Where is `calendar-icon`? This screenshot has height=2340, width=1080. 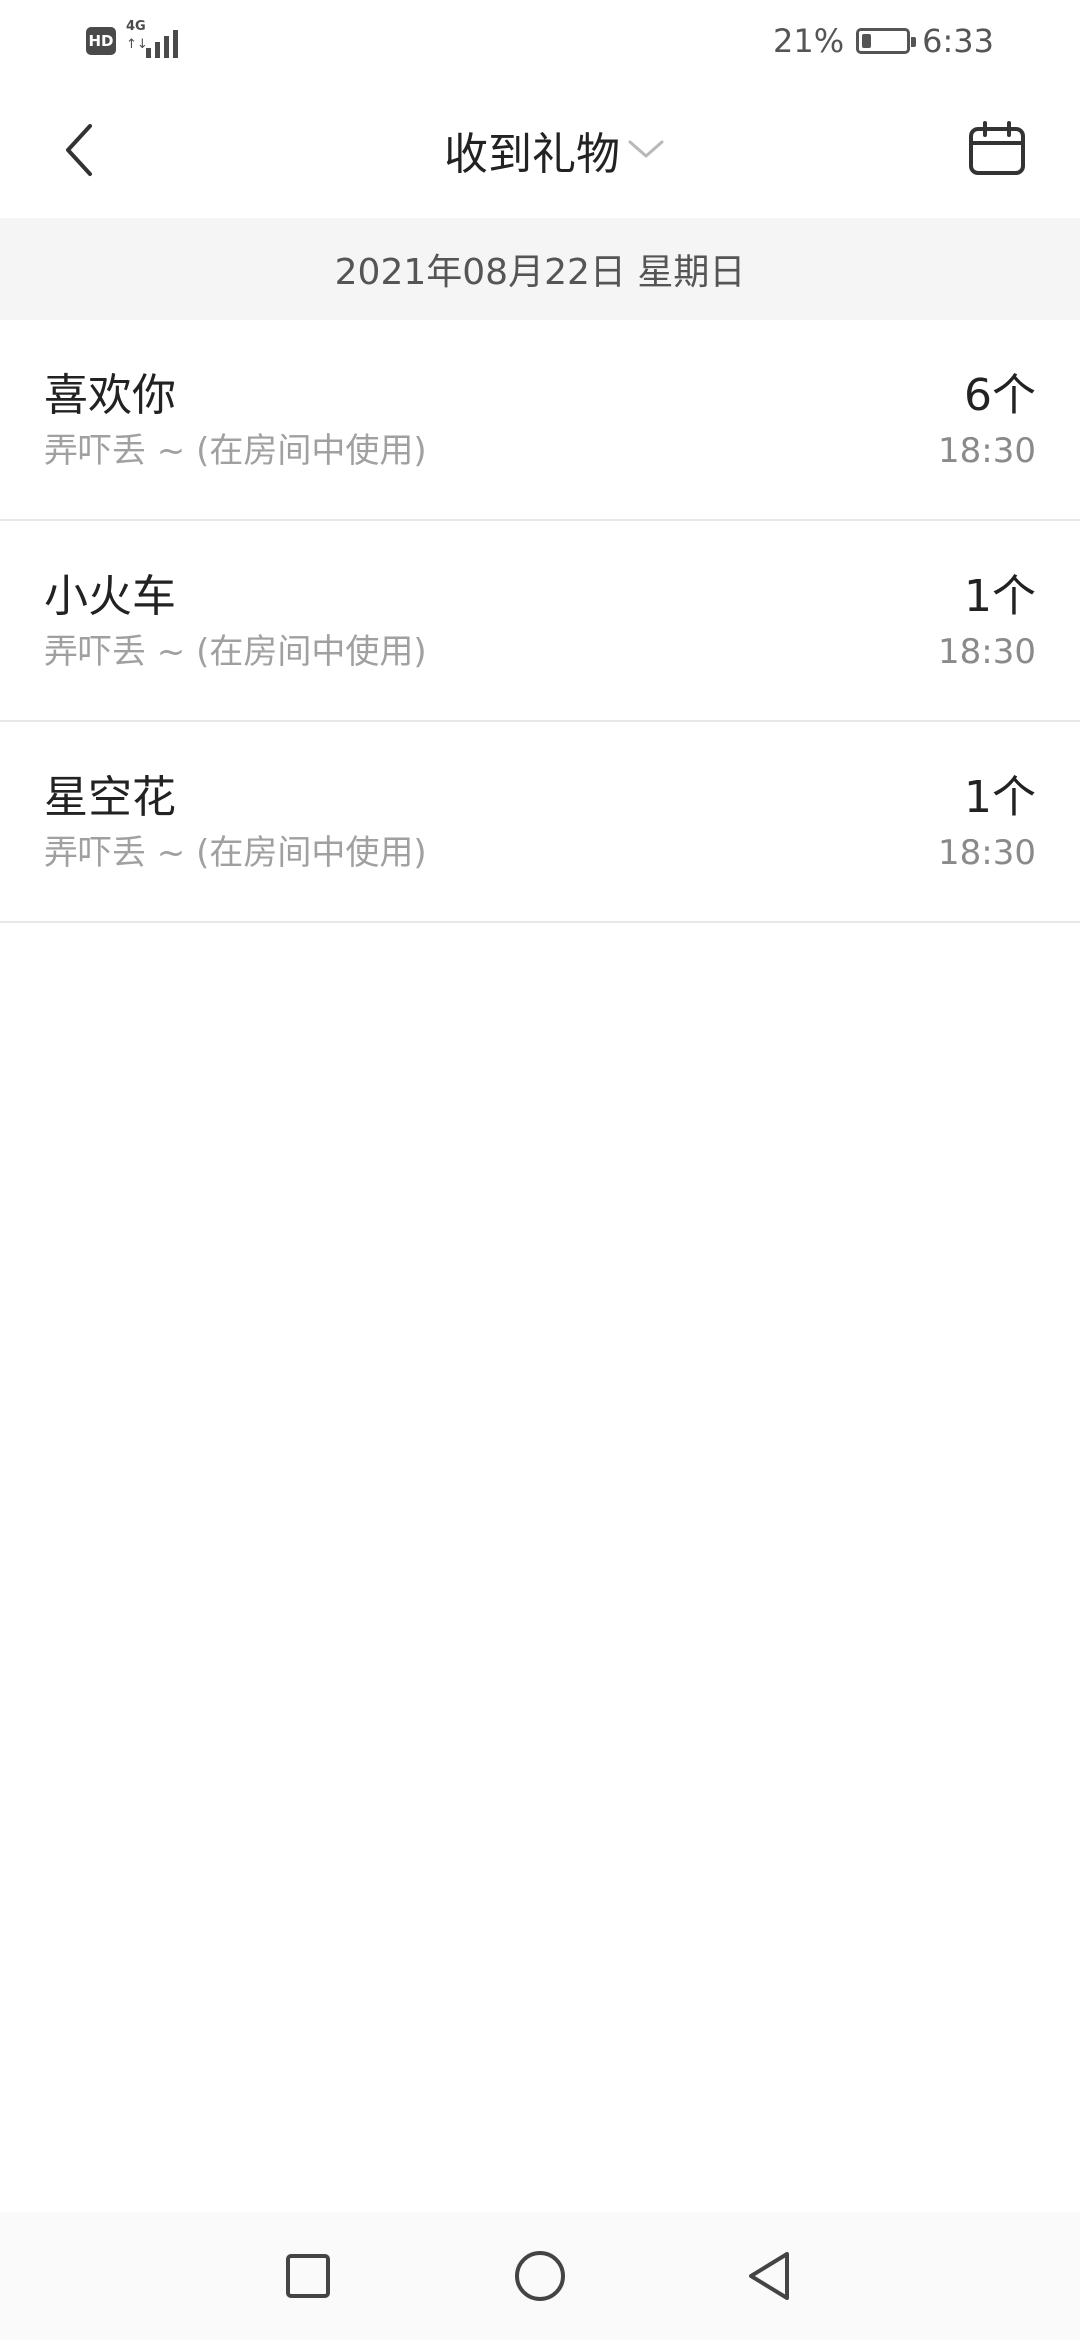
calendar-icon is located at coordinates (997, 148).